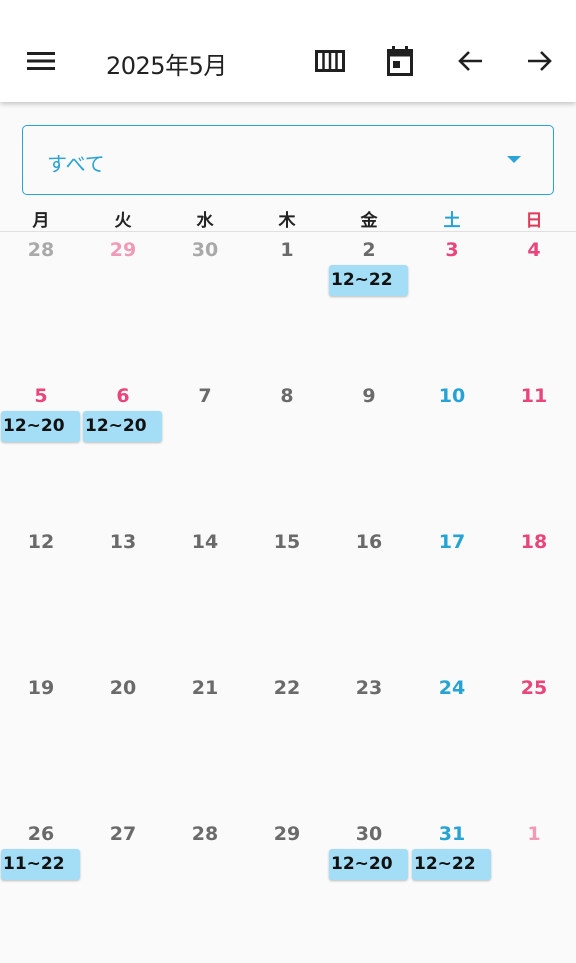  What do you see at coordinates (534, 744) in the screenshot?
I see `day-cell: 25` at bounding box center [534, 744].